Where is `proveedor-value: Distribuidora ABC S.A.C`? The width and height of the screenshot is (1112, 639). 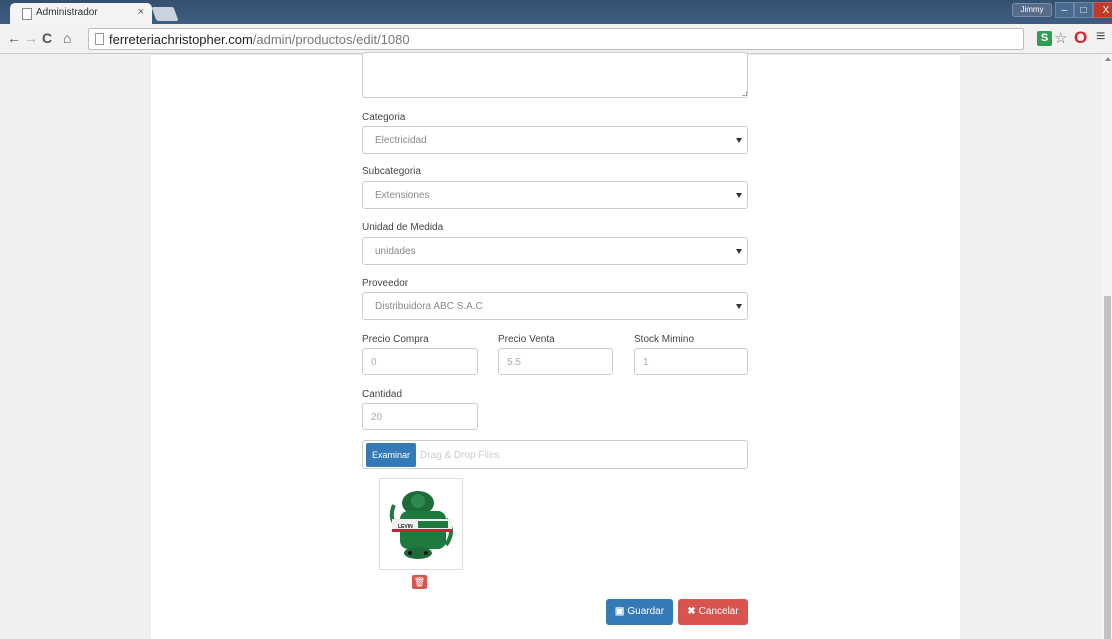 proveedor-value: Distribuidora ABC S.A.C is located at coordinates (429, 306).